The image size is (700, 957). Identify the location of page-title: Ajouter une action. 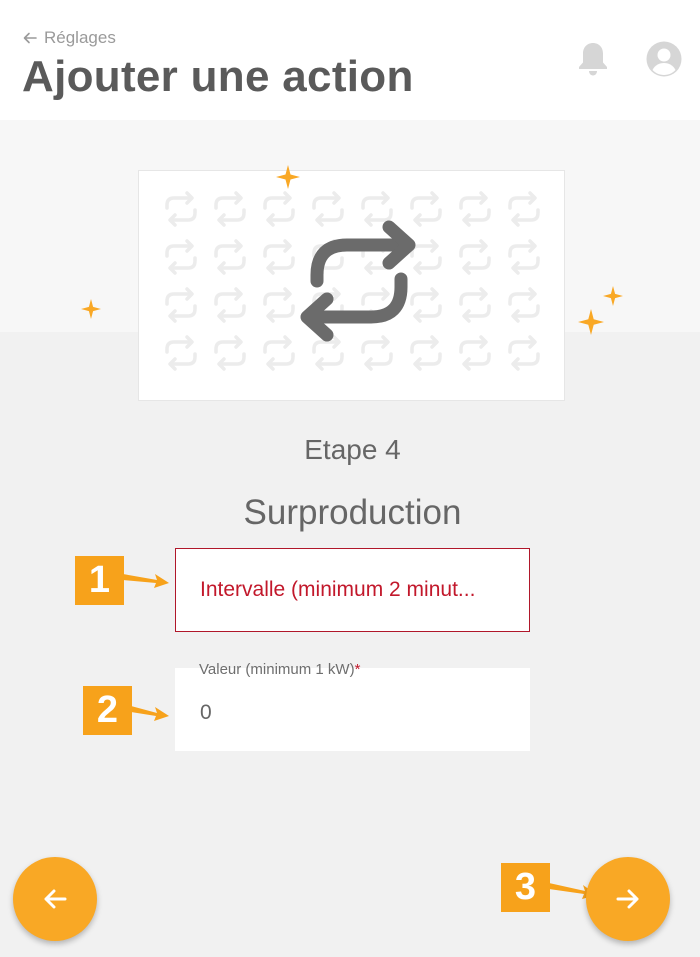
(218, 76).